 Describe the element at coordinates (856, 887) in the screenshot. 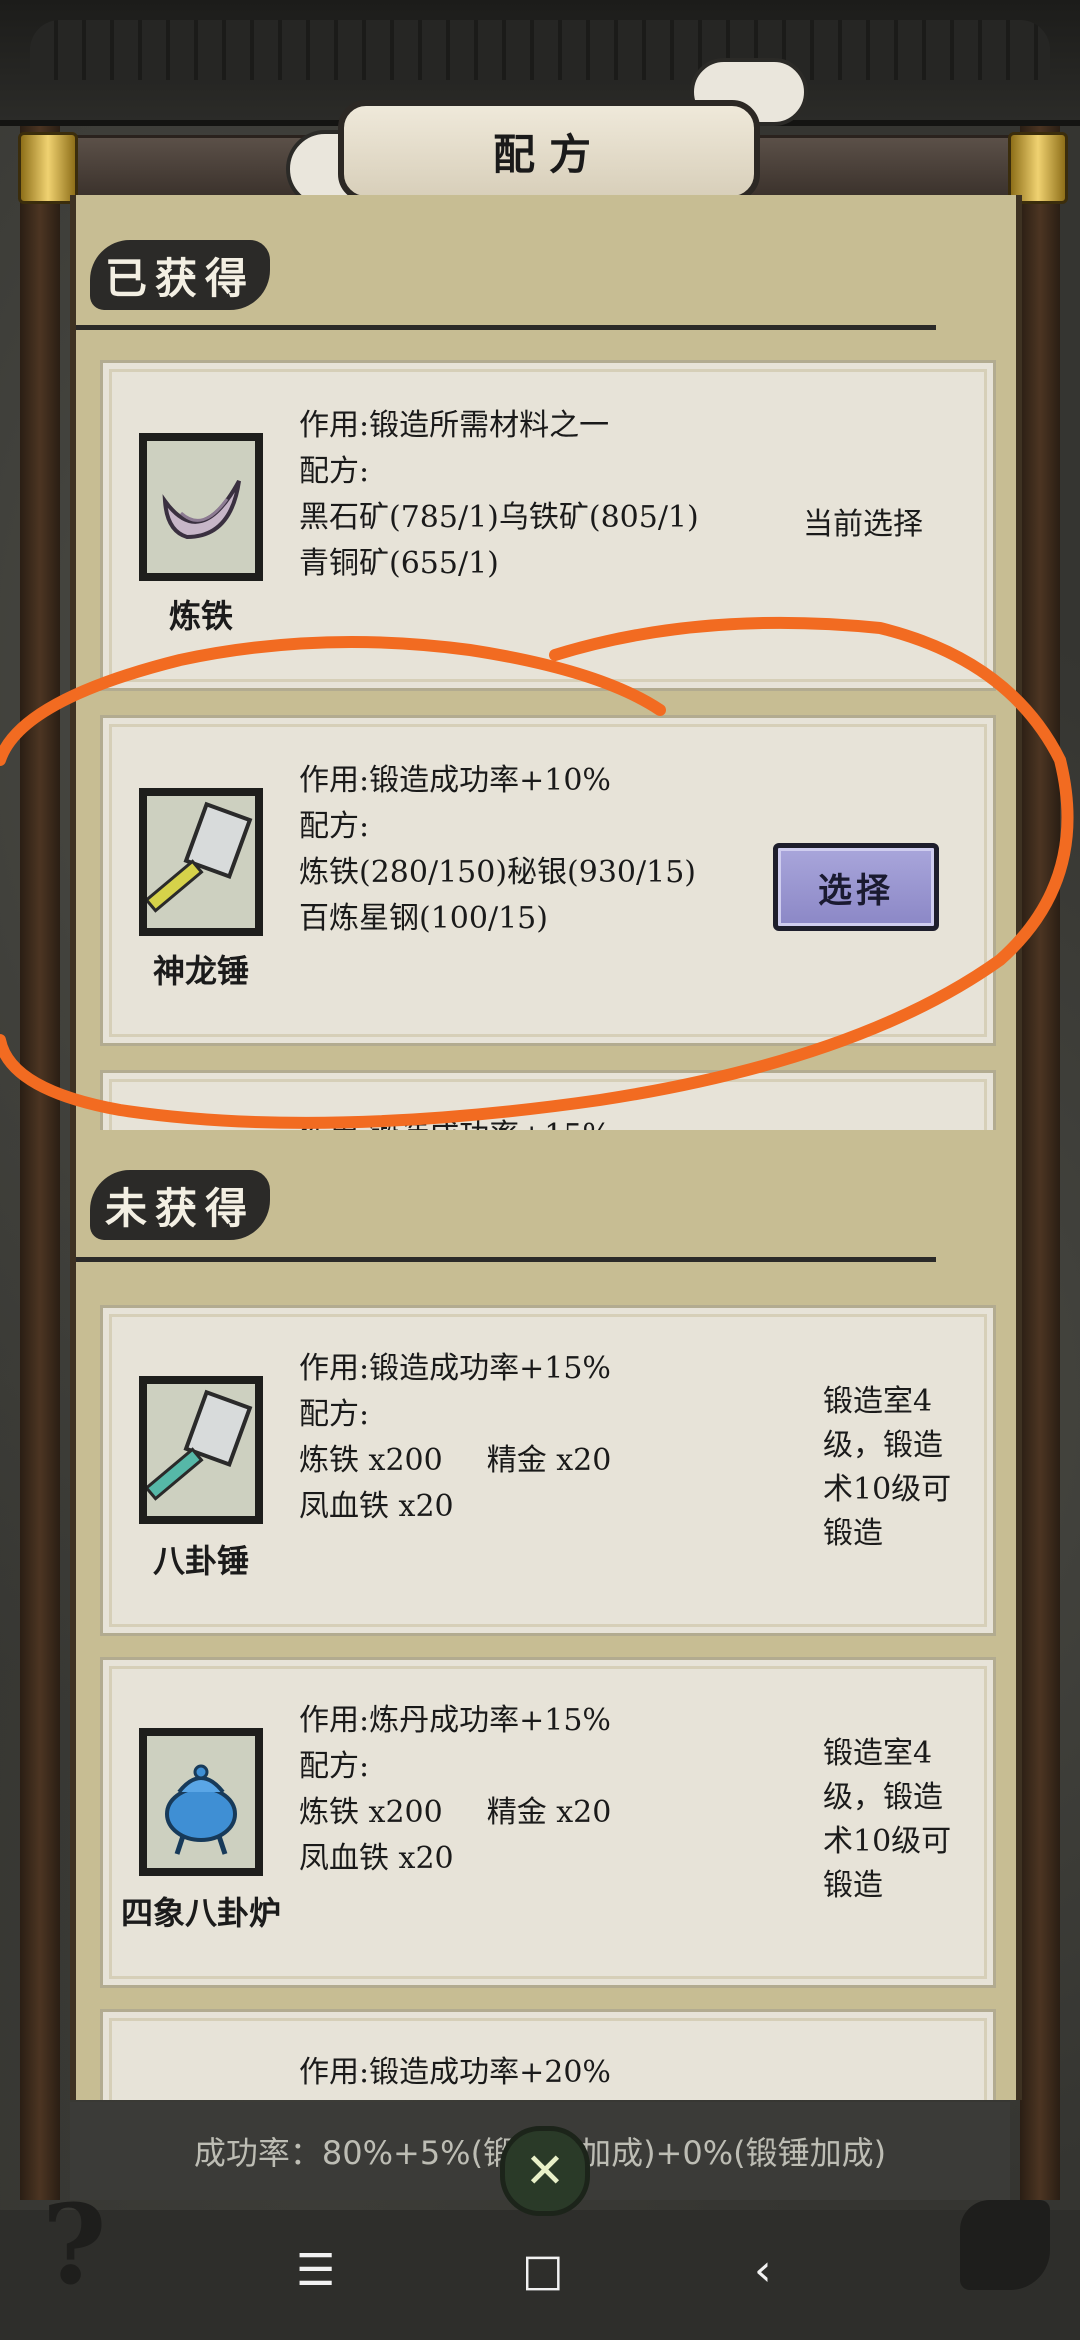

I see `select-button: 选择` at that location.